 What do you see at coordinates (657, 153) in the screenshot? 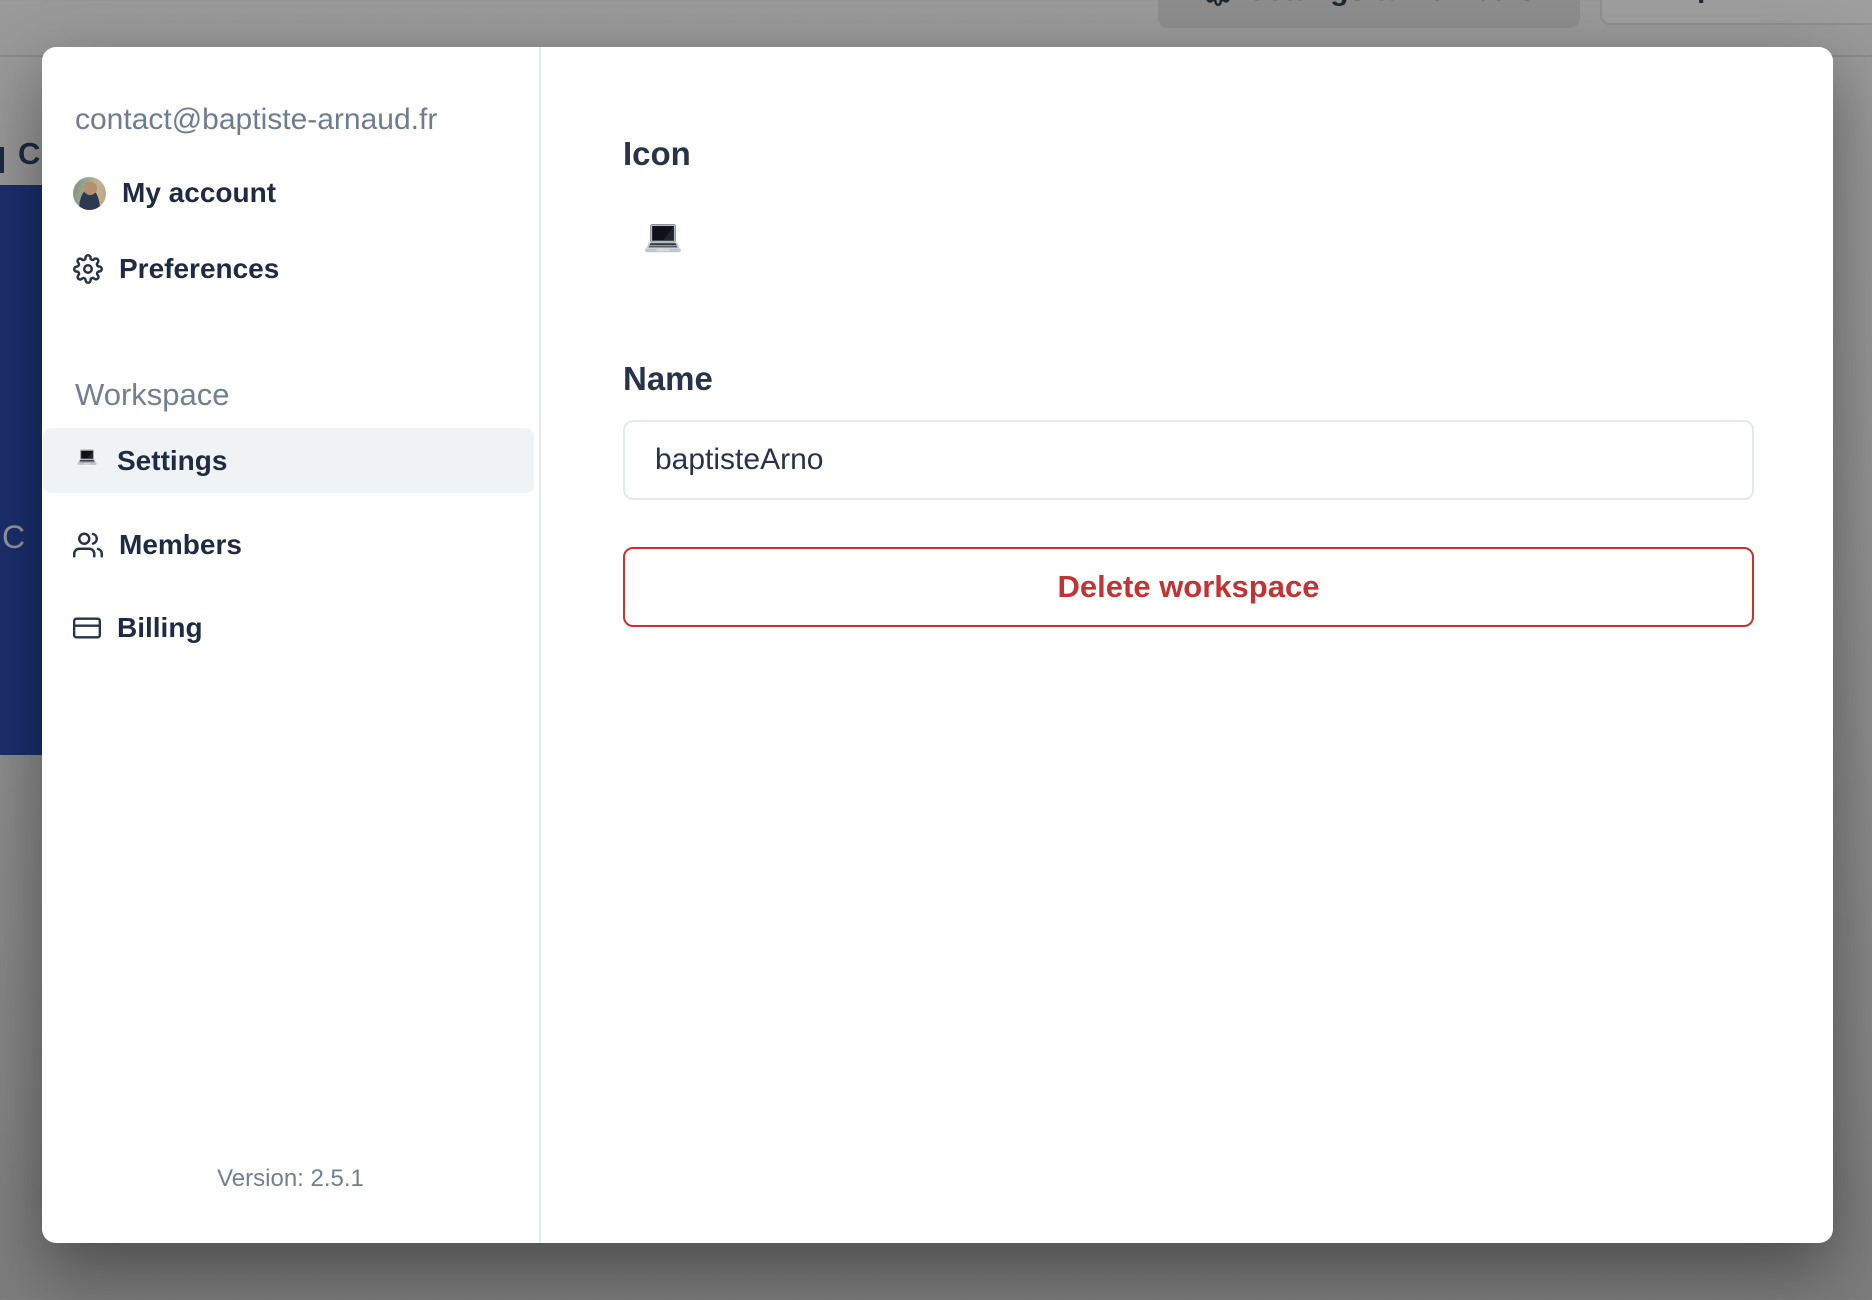
I see `icon-section-label: Icon` at bounding box center [657, 153].